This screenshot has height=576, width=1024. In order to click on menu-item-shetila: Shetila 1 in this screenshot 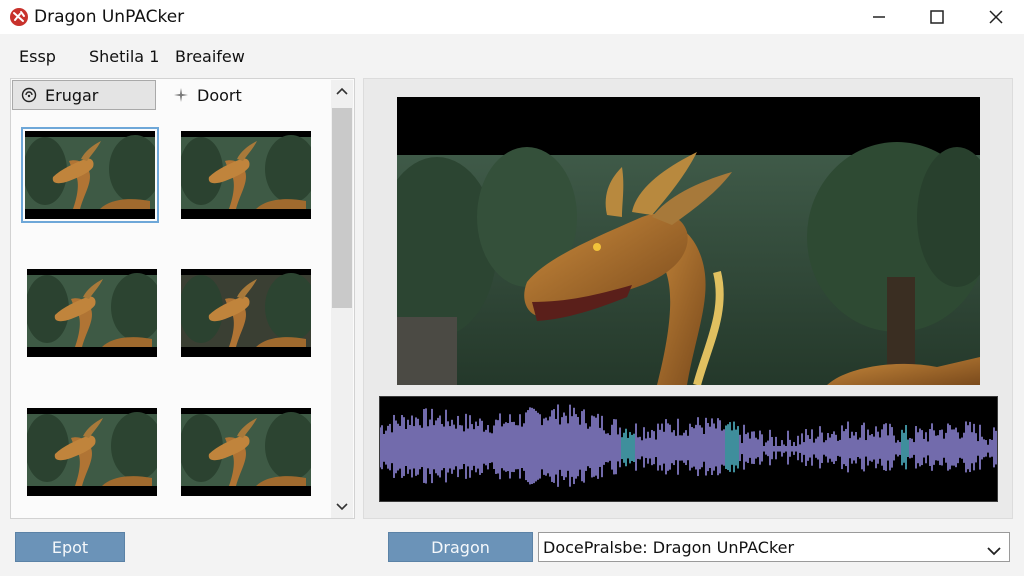, I will do `click(124, 56)`.